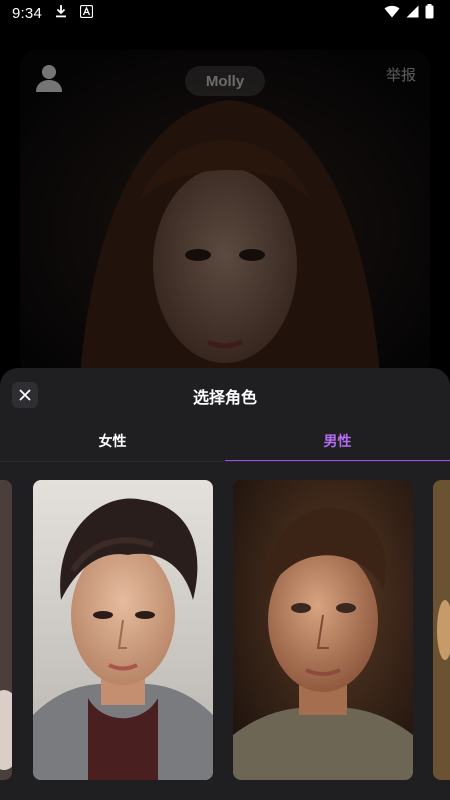  Describe the element at coordinates (412, 13) in the screenshot. I see `signal-icon` at that location.